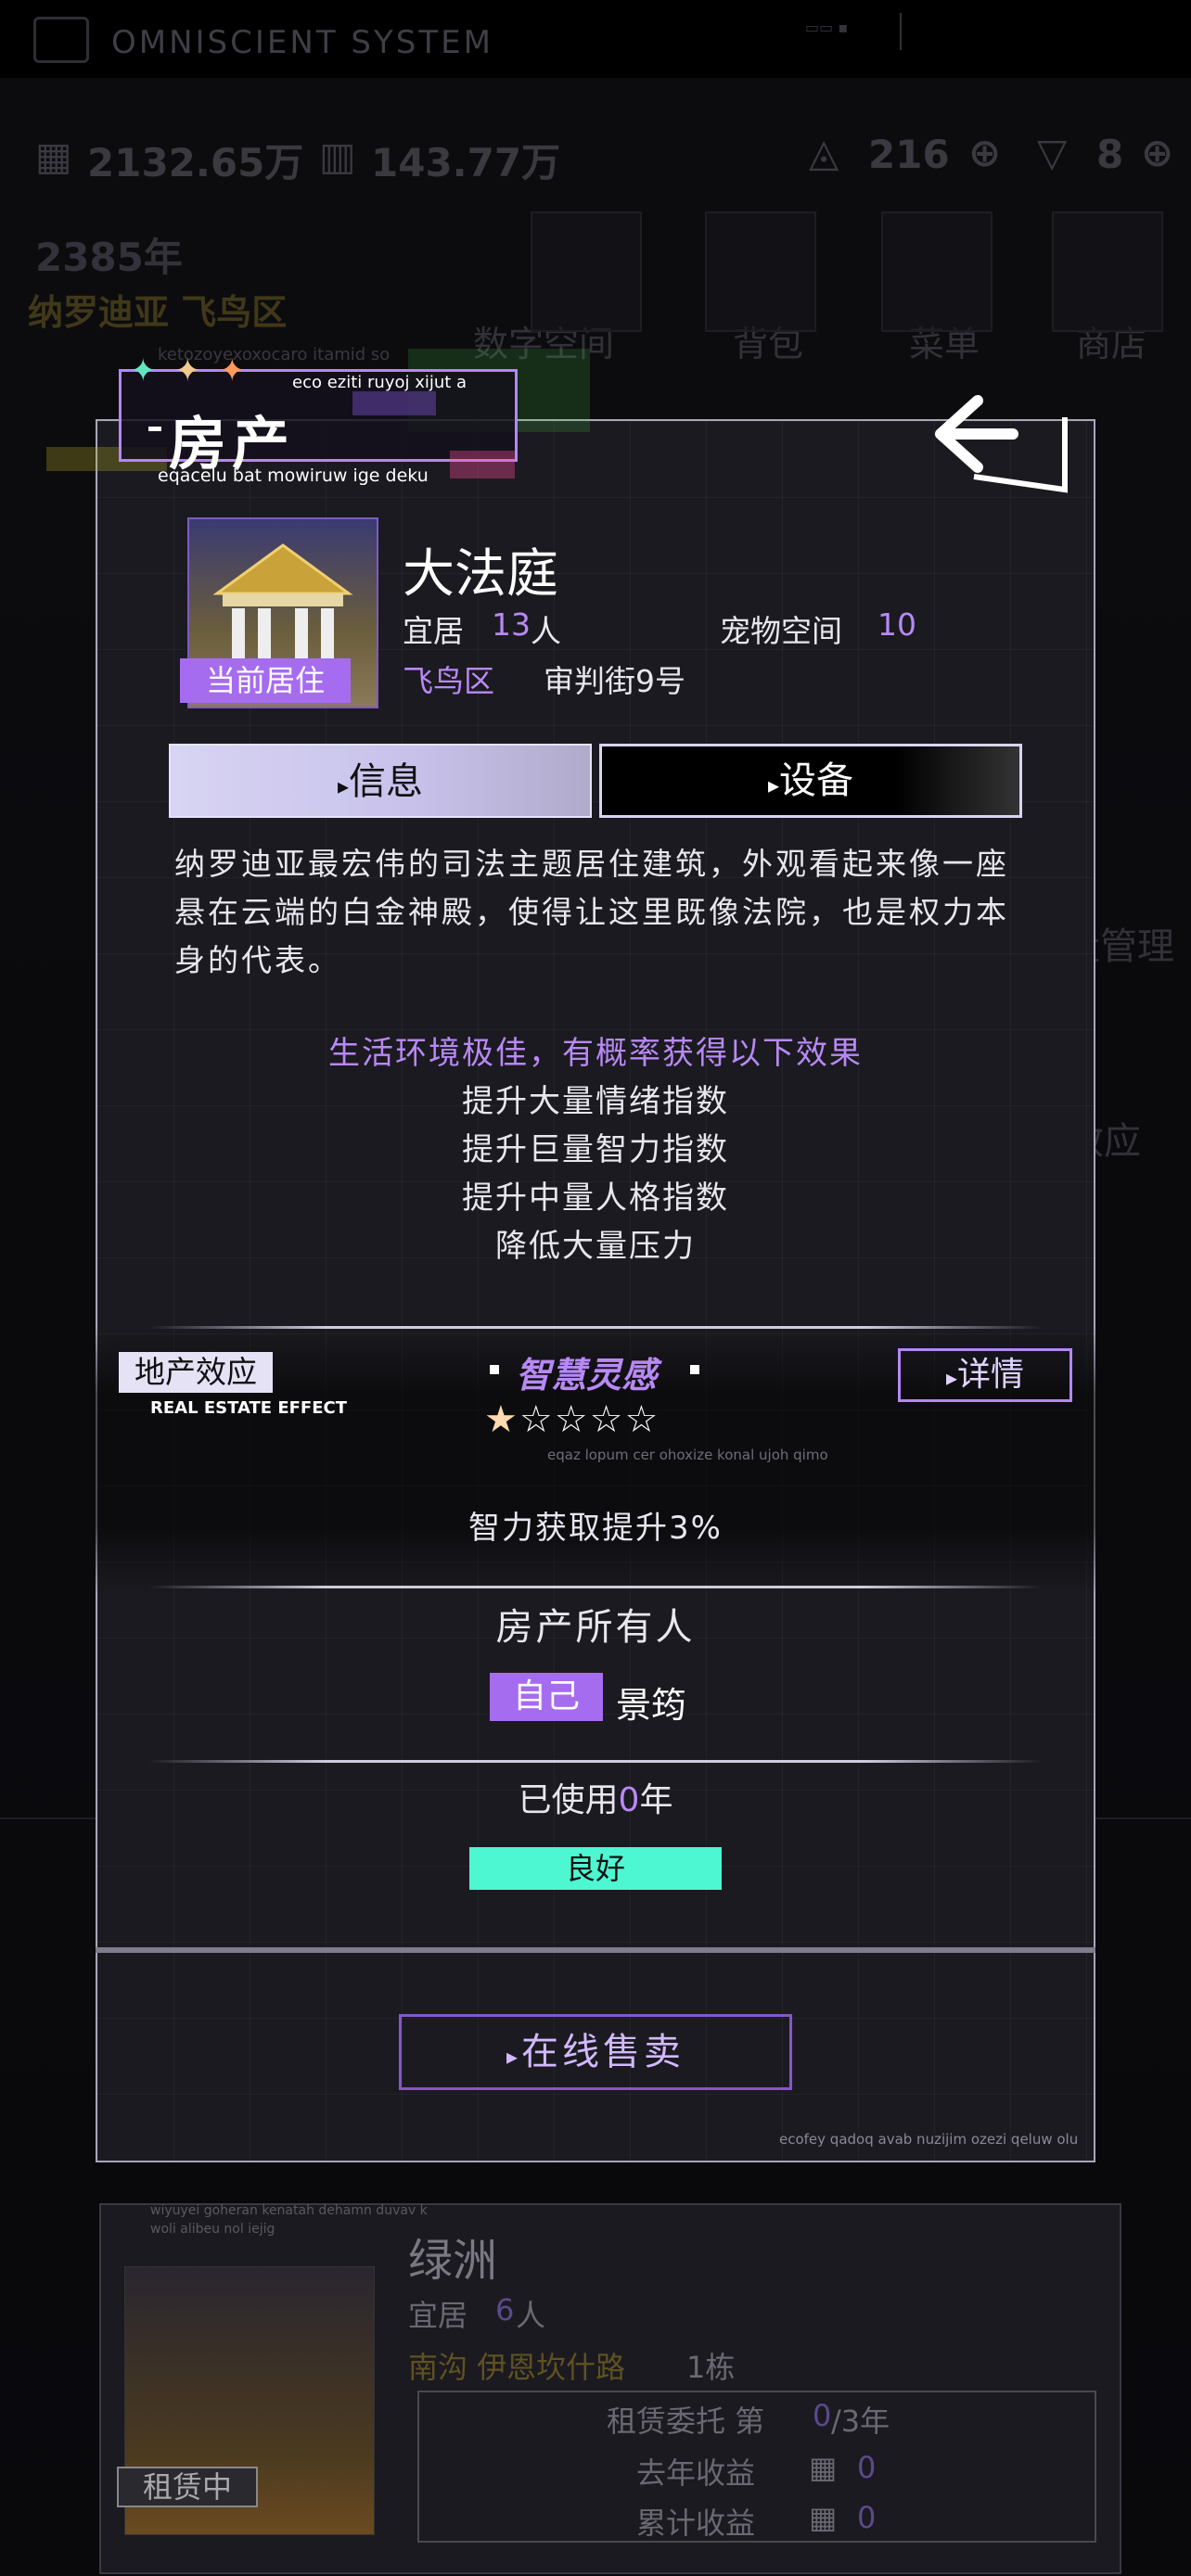 This screenshot has width=1191, height=2576. I want to click on usage-line: 已使用0年, so click(595, 1797).